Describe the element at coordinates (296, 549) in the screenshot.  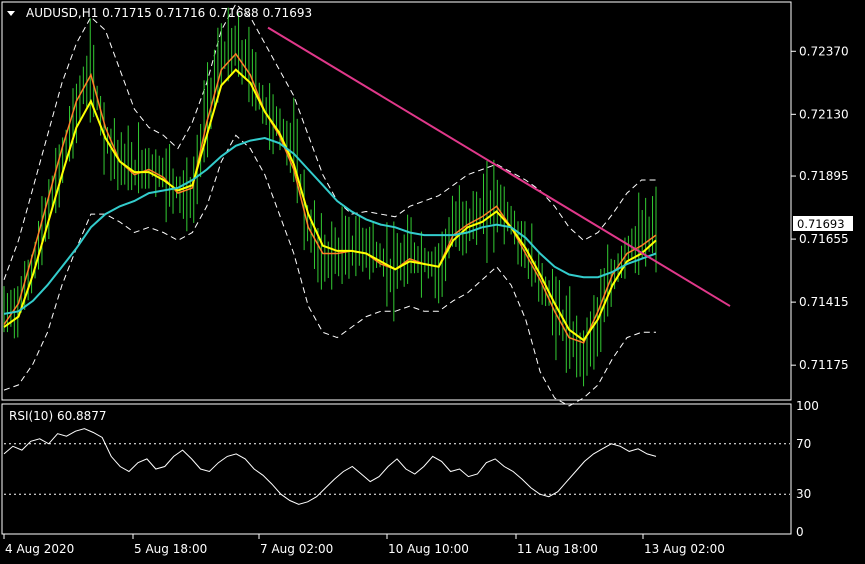
I see `time-tick-label: 7 Aug 02:00` at that location.